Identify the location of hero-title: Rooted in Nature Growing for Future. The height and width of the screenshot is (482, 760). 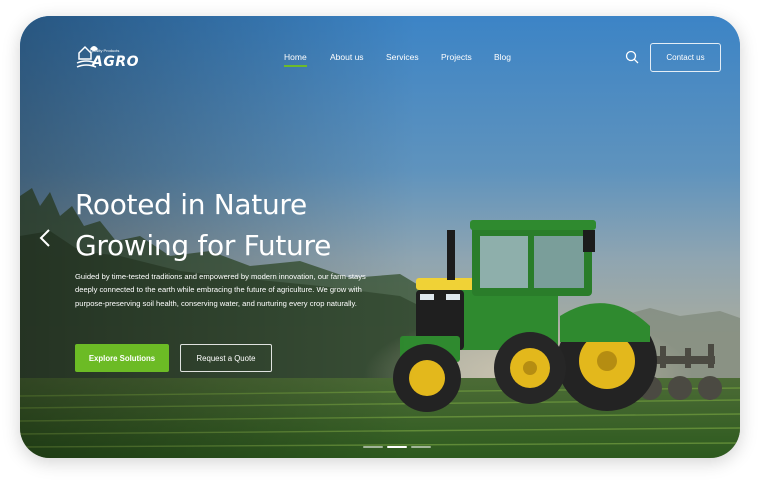
(203, 225).